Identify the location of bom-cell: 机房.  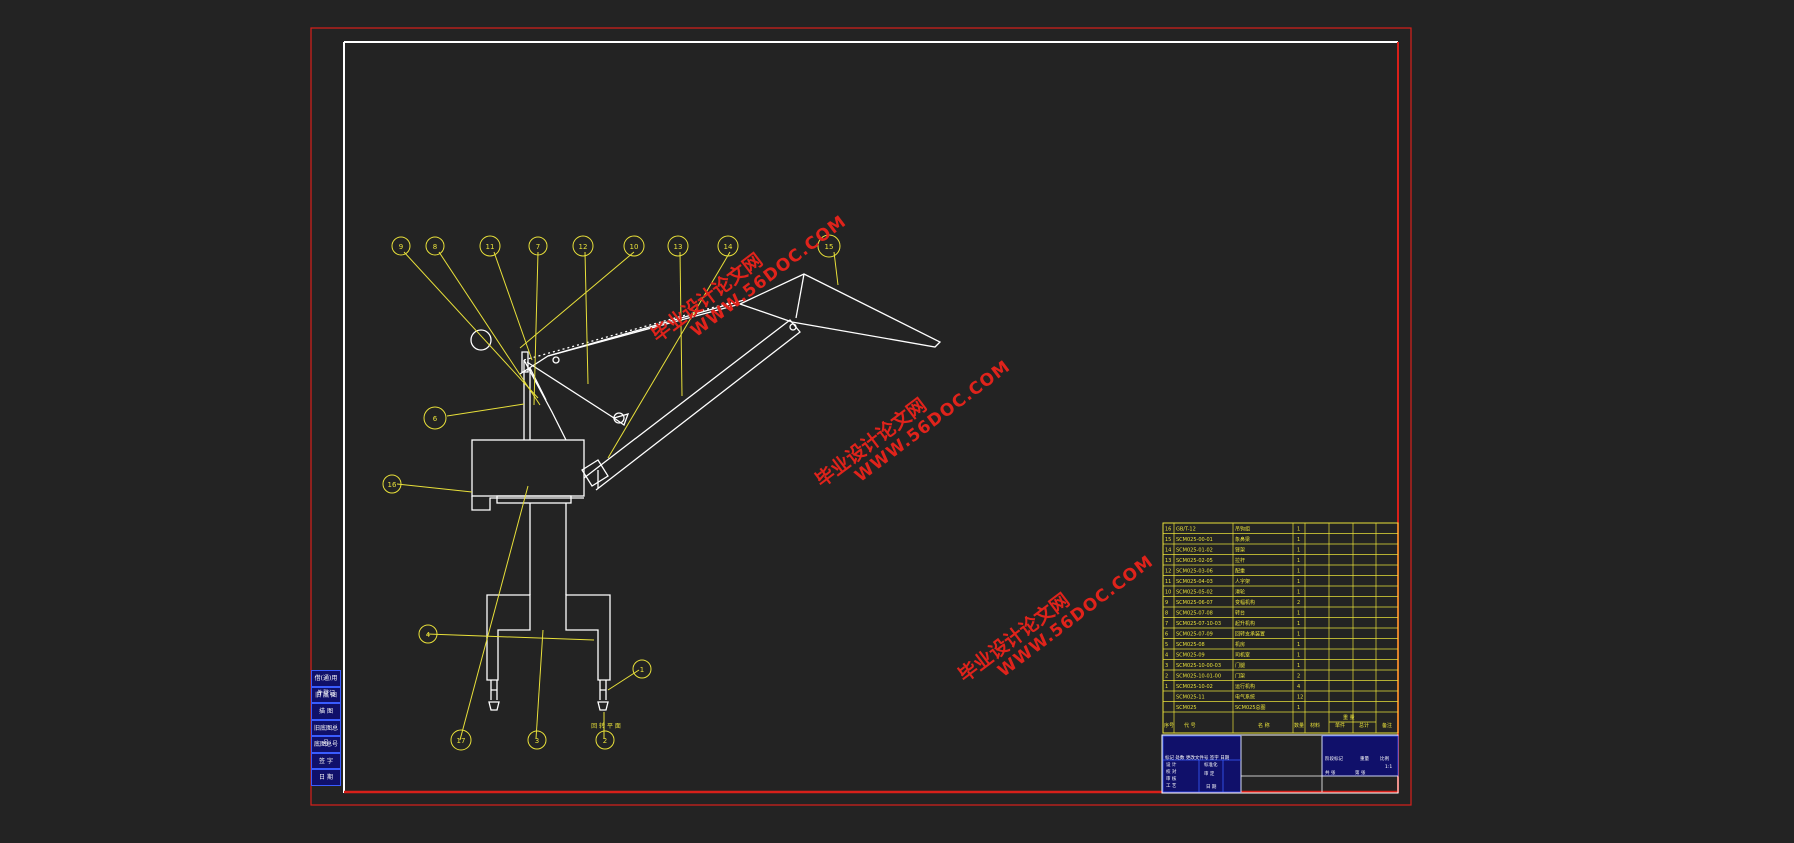
(1240, 644).